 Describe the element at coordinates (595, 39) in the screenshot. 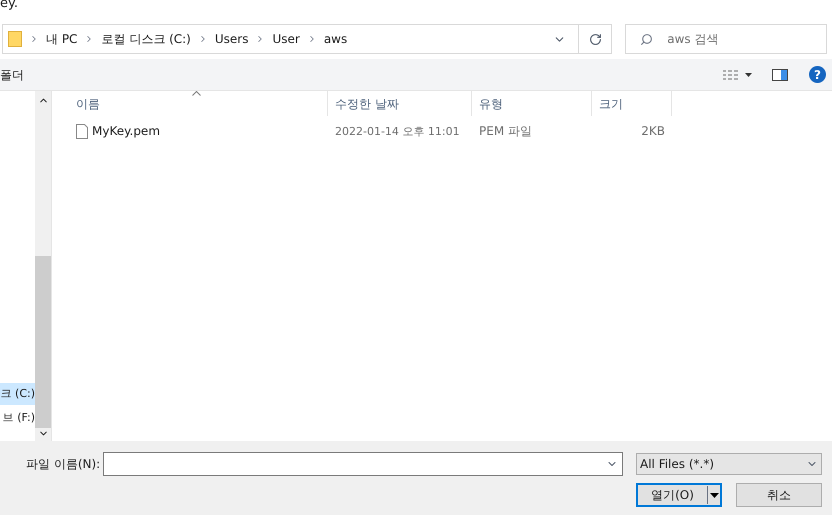

I see `refresh-icon` at that location.